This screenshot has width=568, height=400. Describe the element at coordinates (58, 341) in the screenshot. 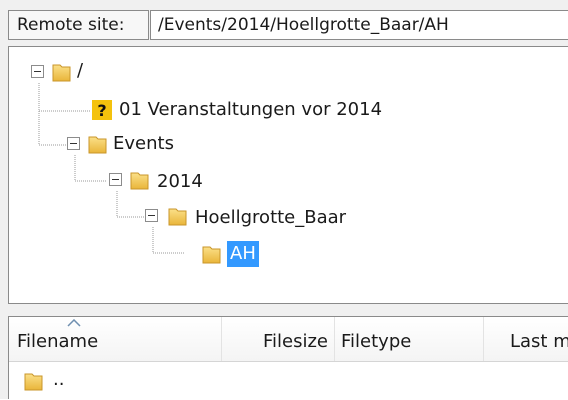

I see `column-header-label: Filename` at that location.